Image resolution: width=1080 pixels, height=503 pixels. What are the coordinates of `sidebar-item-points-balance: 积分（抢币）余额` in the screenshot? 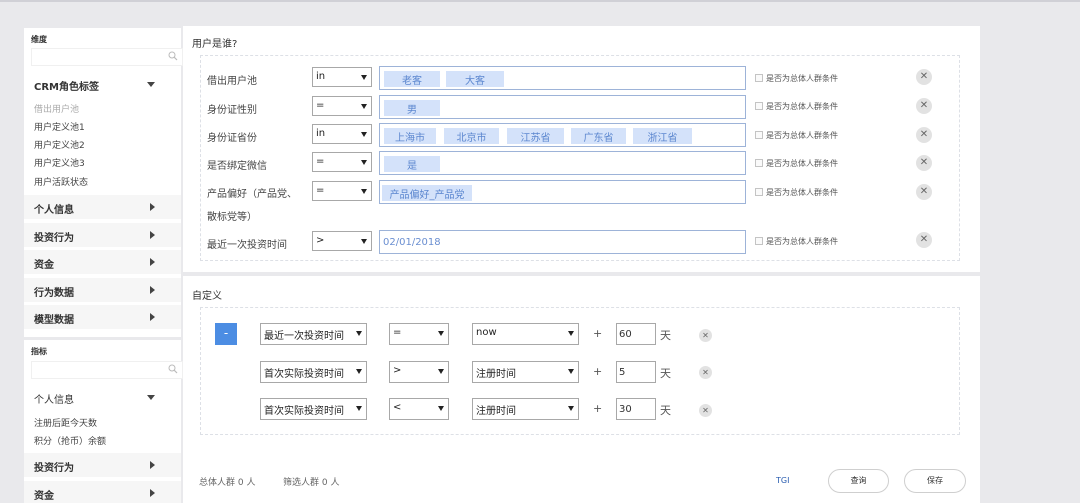 It's located at (70, 440).